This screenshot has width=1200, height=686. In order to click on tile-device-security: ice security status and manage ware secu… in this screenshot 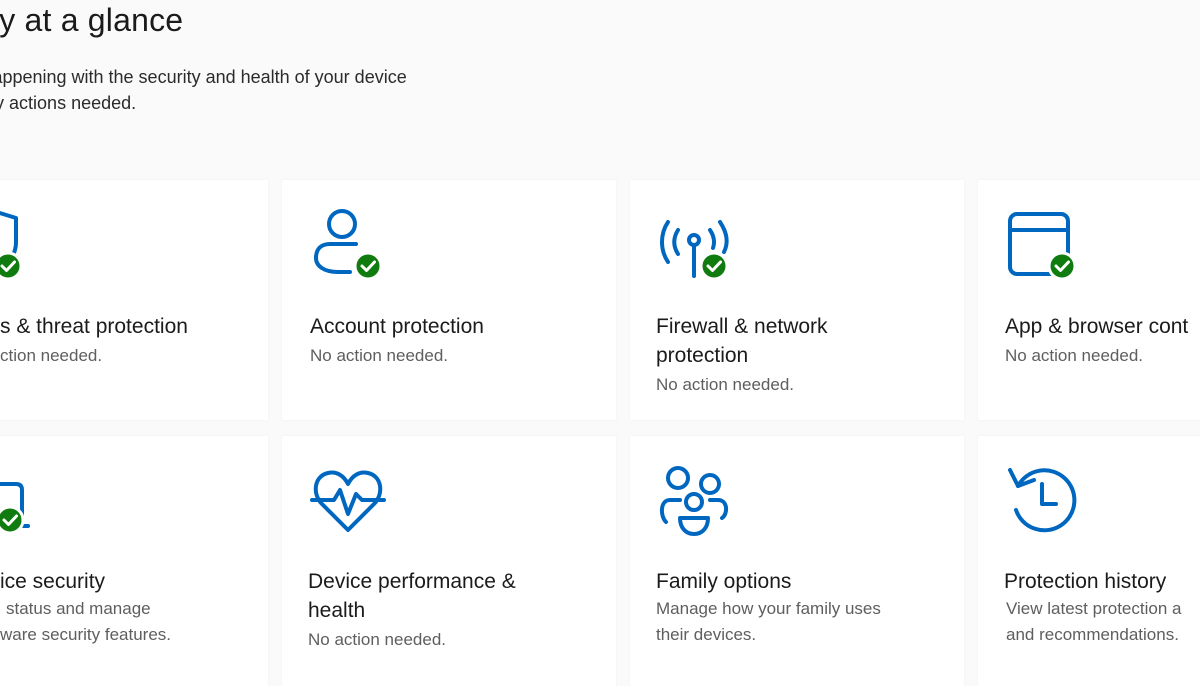, I will do `click(134, 561)`.